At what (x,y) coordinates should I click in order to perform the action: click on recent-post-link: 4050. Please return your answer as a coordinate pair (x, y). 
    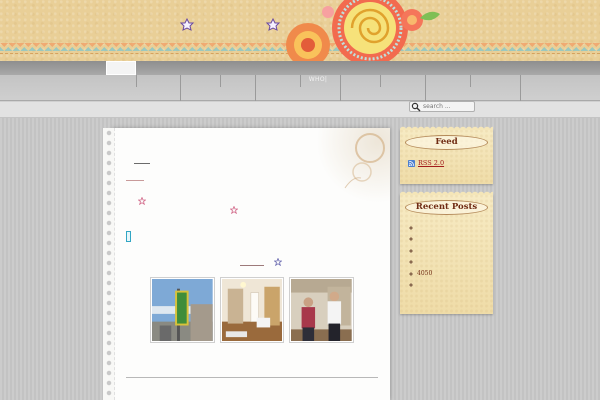
    Looking at the image, I should click on (424, 273).